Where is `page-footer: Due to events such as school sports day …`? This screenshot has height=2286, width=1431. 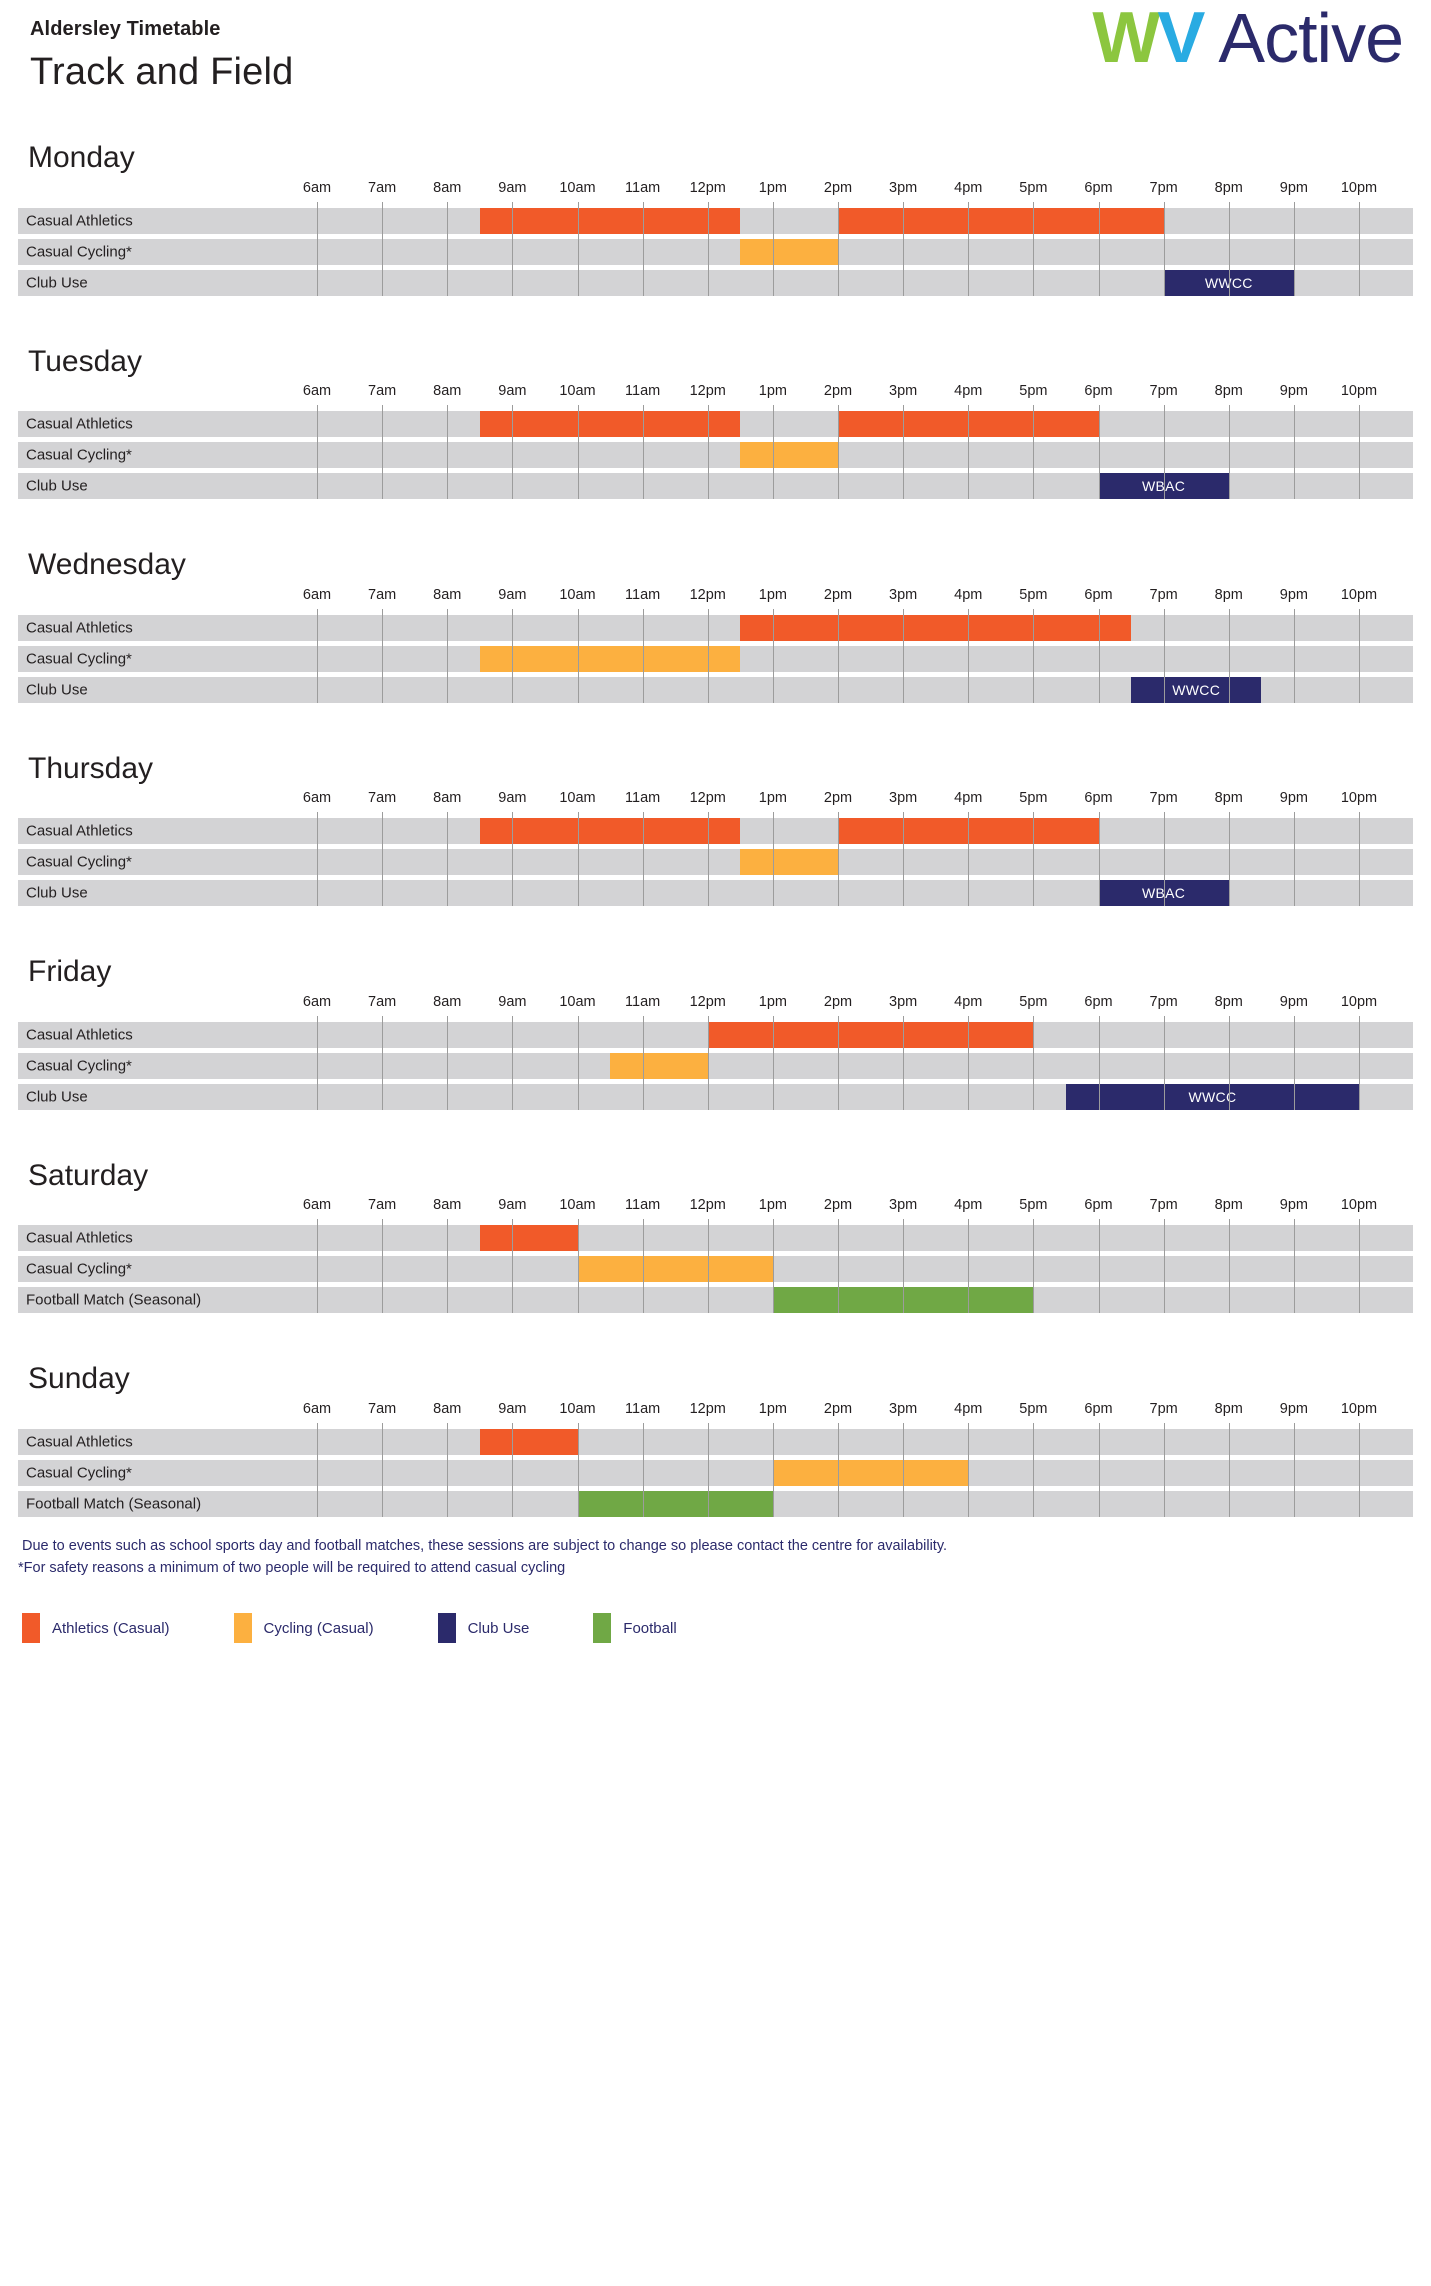
page-footer: Due to events such as school sports day … is located at coordinates (715, 1589).